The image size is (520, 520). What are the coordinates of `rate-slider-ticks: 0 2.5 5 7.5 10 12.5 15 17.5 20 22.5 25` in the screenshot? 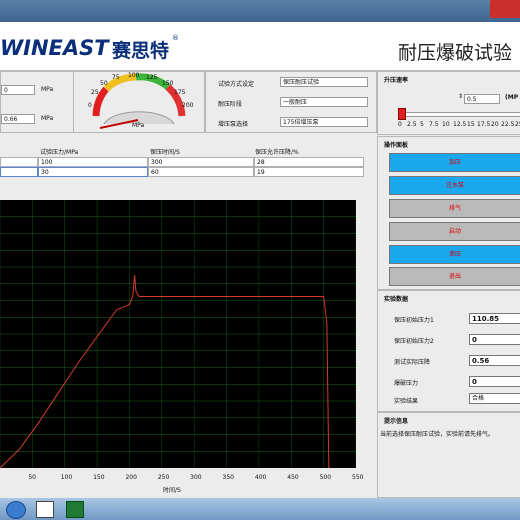 It's located at (459, 125).